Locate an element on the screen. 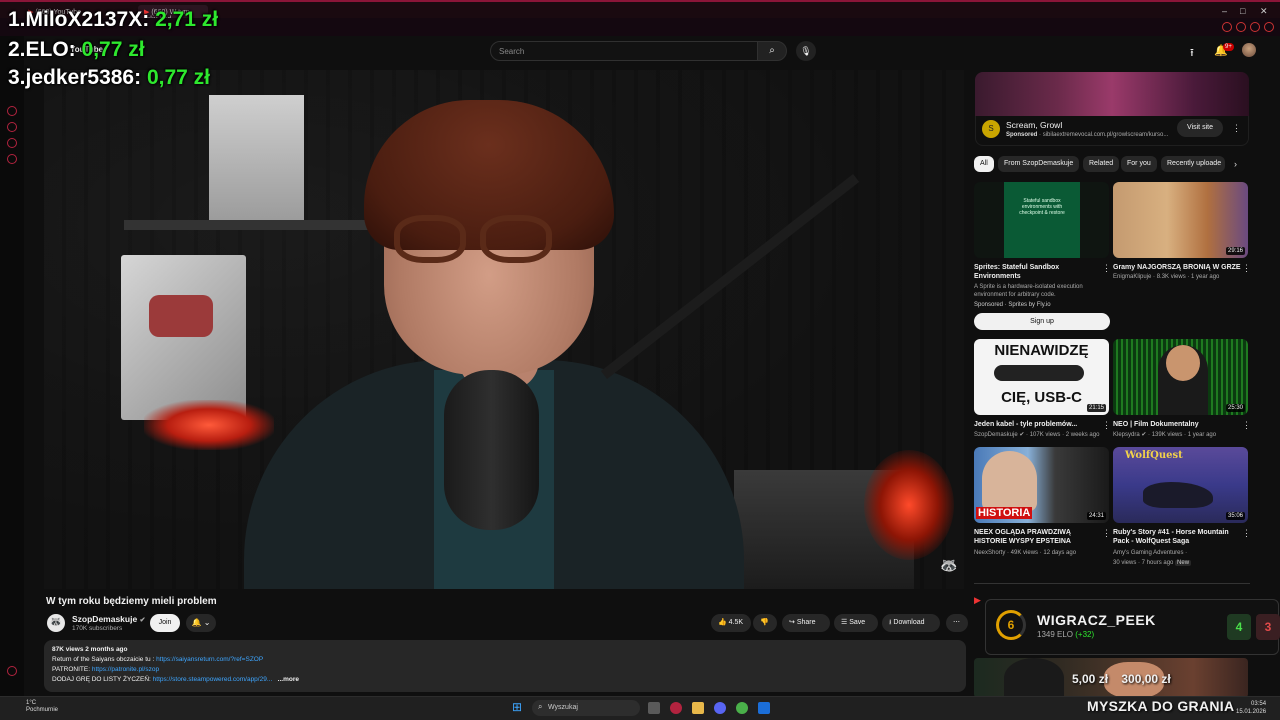 This screenshot has width=1280, height=720. rec-more-icon-wolfquest: ⋮ is located at coordinates (1246, 533).